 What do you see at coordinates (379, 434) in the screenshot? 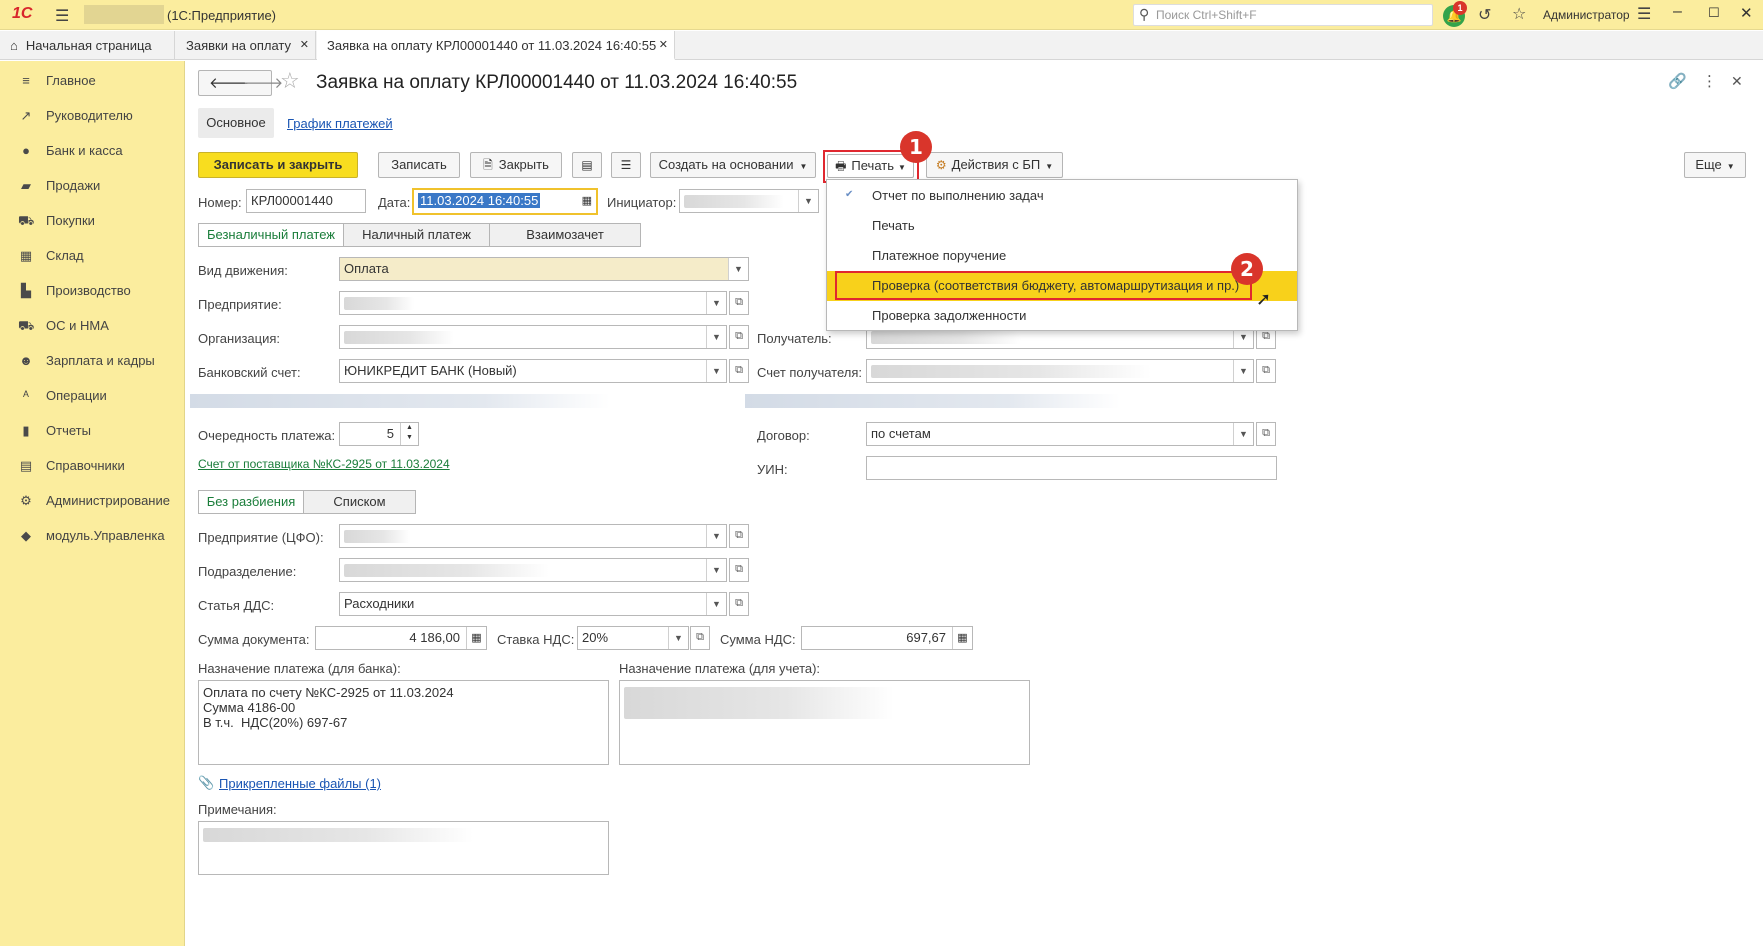
I see `priority-field: 5 ▲ ▼` at bounding box center [379, 434].